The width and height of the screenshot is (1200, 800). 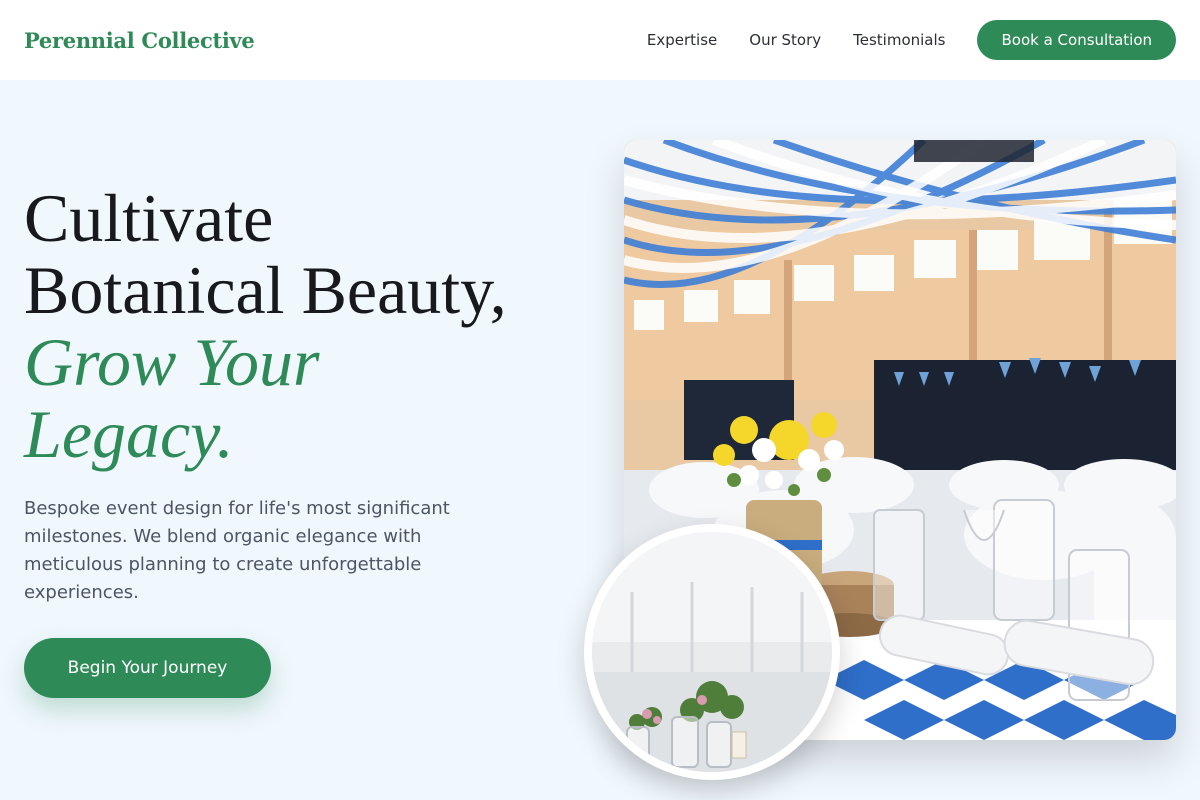 What do you see at coordinates (149, 218) in the screenshot?
I see `hero-title-line-1: Cultivate` at bounding box center [149, 218].